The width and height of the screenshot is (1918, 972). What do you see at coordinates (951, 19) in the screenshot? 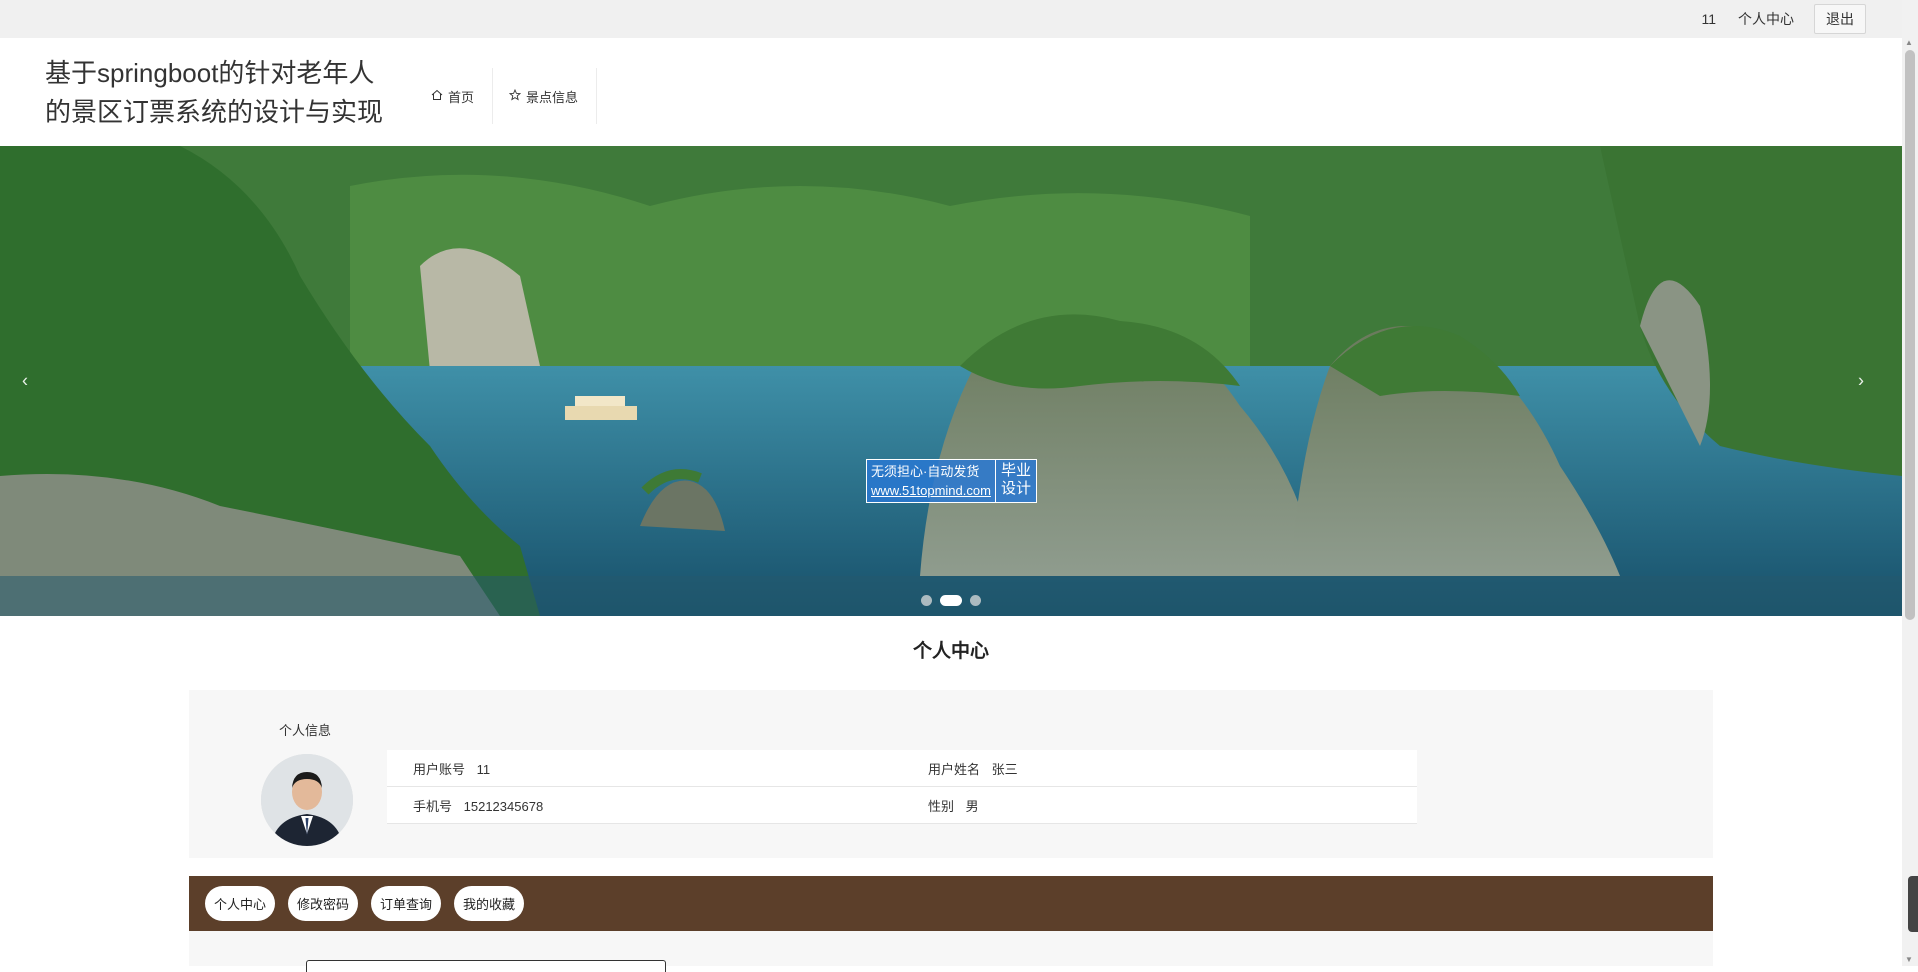
I see `top-bar: 11 个人中心 退出` at bounding box center [951, 19].